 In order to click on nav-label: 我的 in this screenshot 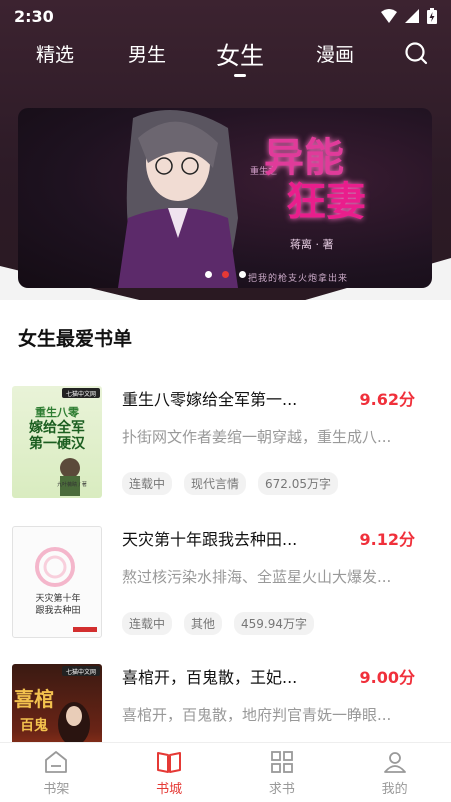, I will do `click(394, 789)`.